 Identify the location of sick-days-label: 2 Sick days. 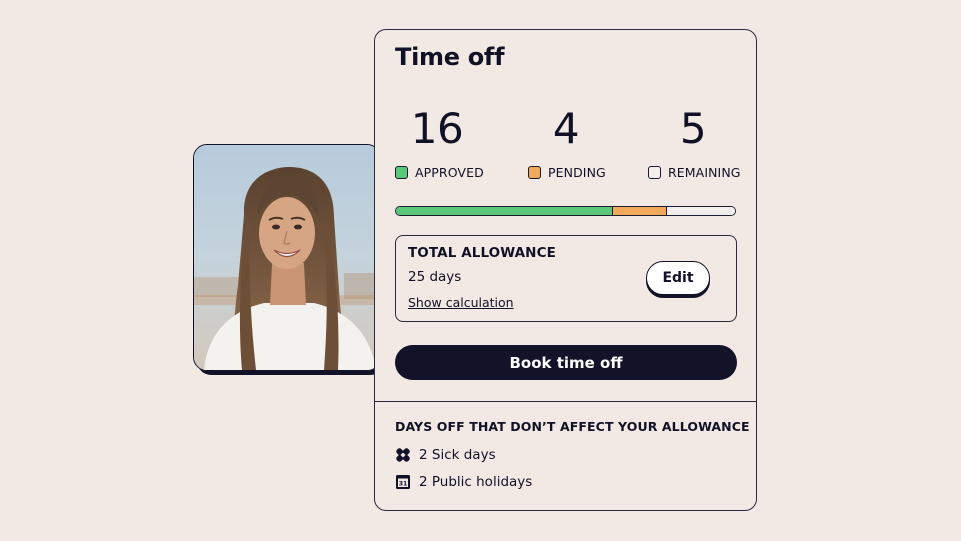
(457, 455).